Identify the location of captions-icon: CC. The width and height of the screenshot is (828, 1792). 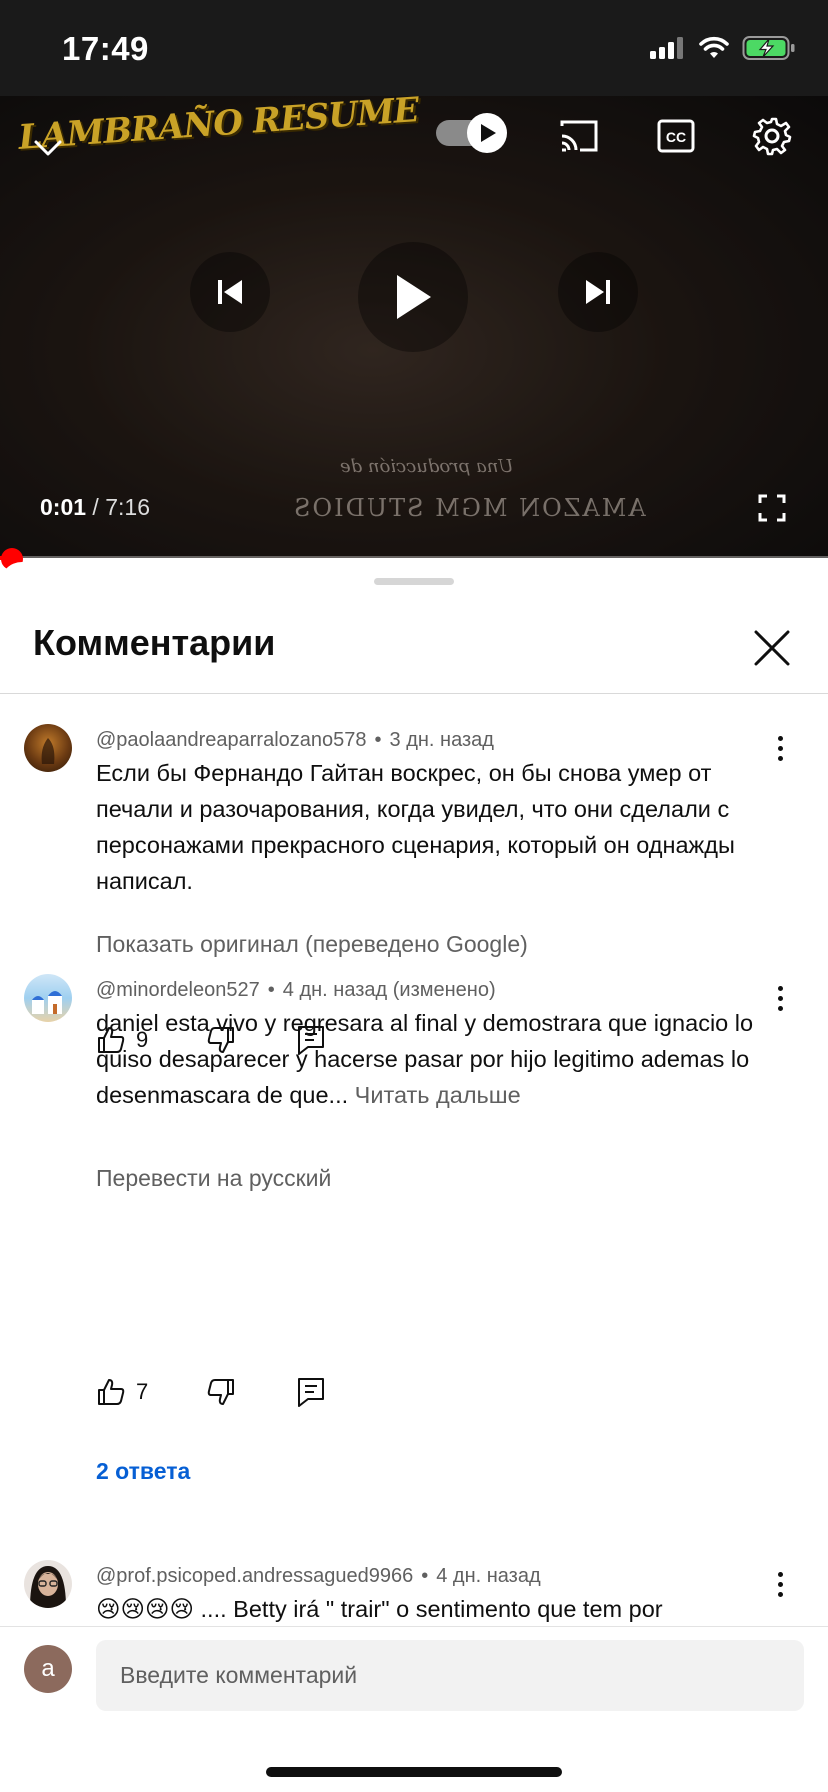
(676, 136).